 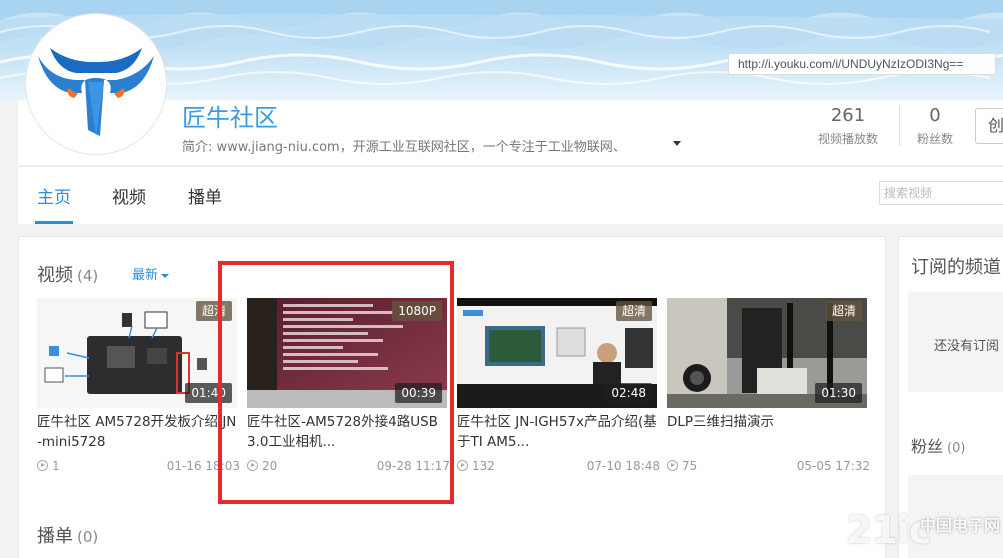 I want to click on quality-badge: 1080P, so click(x=417, y=311).